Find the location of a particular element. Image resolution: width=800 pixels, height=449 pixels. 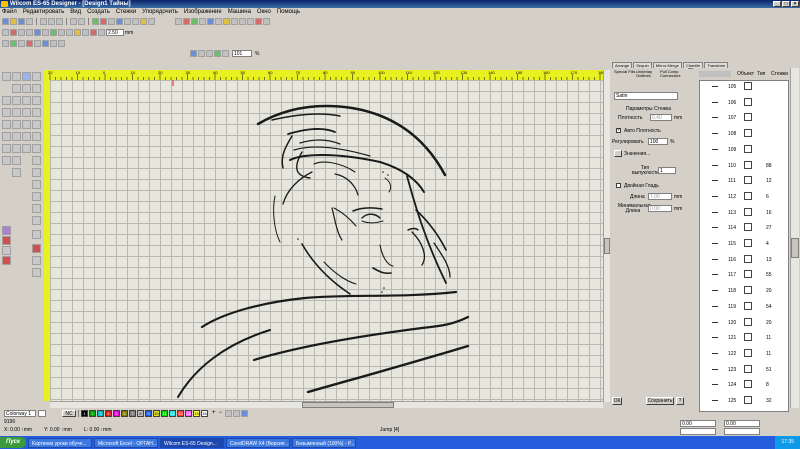

color-swatch: 14 is located at coordinates (188, 413).